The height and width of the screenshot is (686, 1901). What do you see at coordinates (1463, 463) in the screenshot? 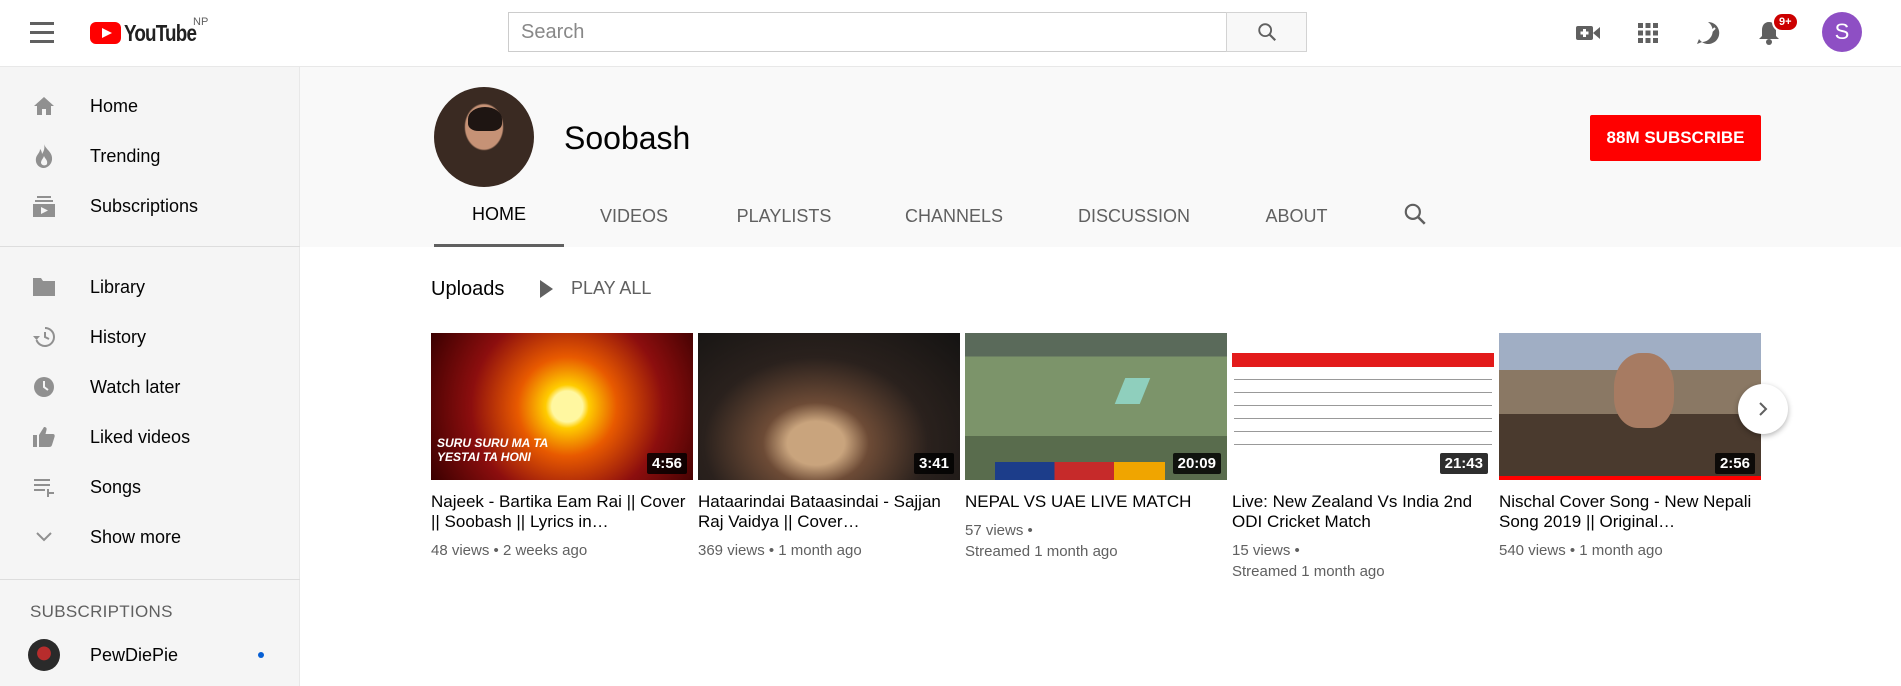
I see `video-duration: 21:43` at bounding box center [1463, 463].